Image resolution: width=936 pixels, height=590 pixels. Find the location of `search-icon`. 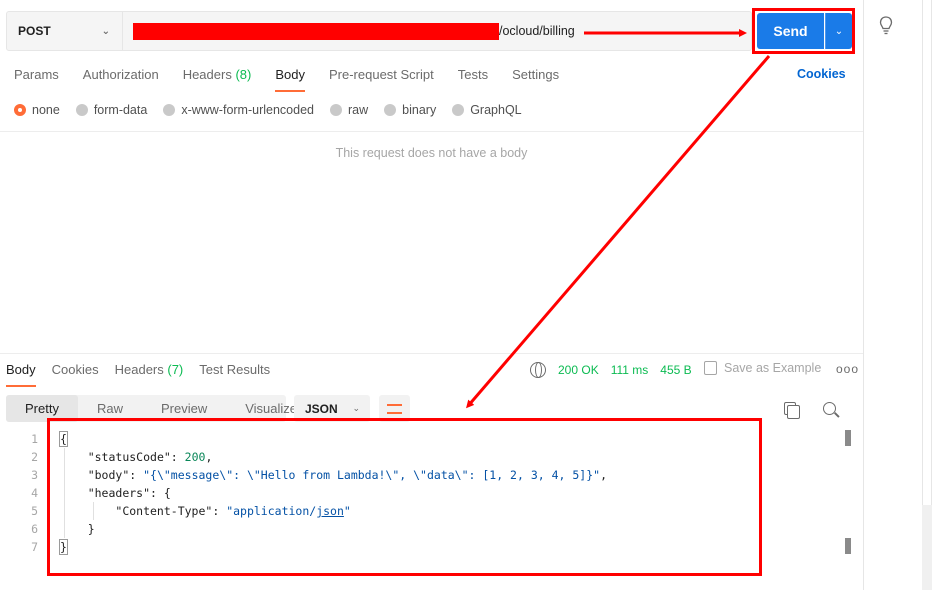

search-icon is located at coordinates (829, 408).